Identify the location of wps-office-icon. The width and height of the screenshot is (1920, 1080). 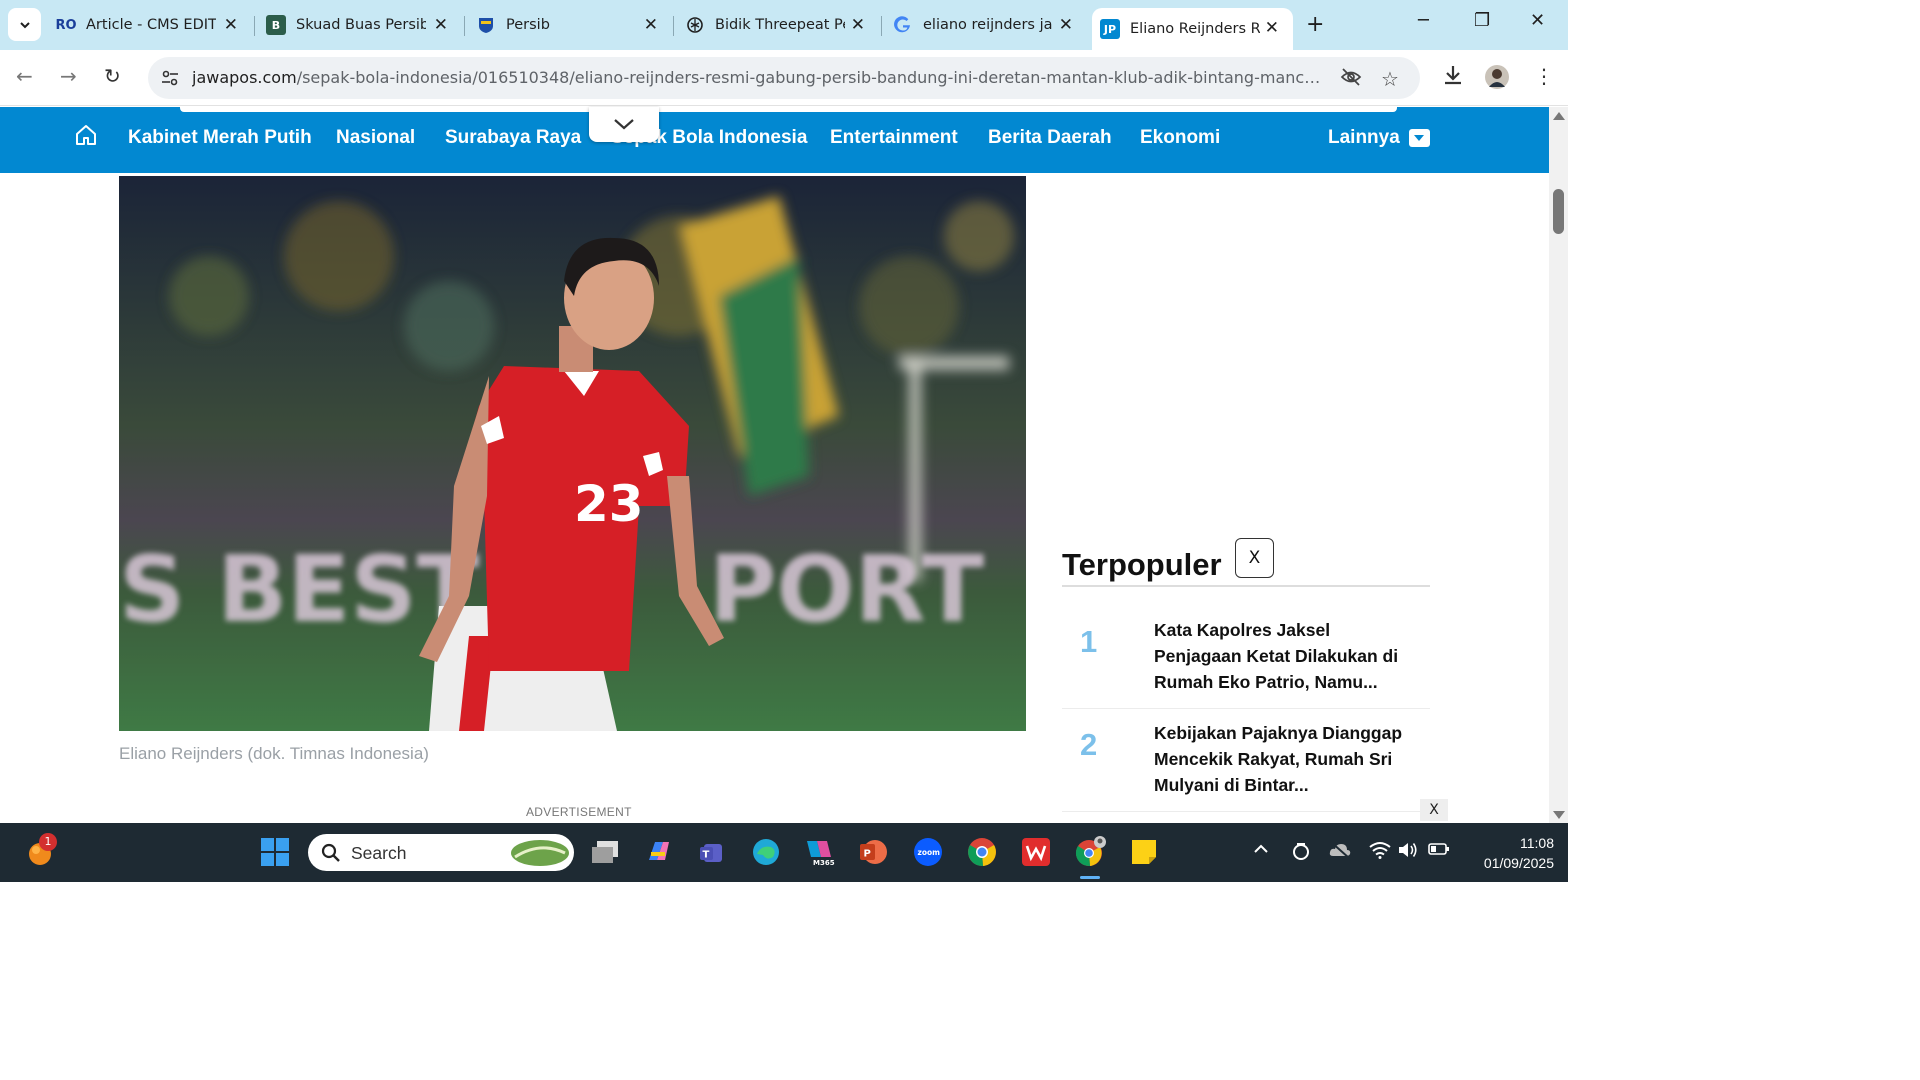
(1036, 852).